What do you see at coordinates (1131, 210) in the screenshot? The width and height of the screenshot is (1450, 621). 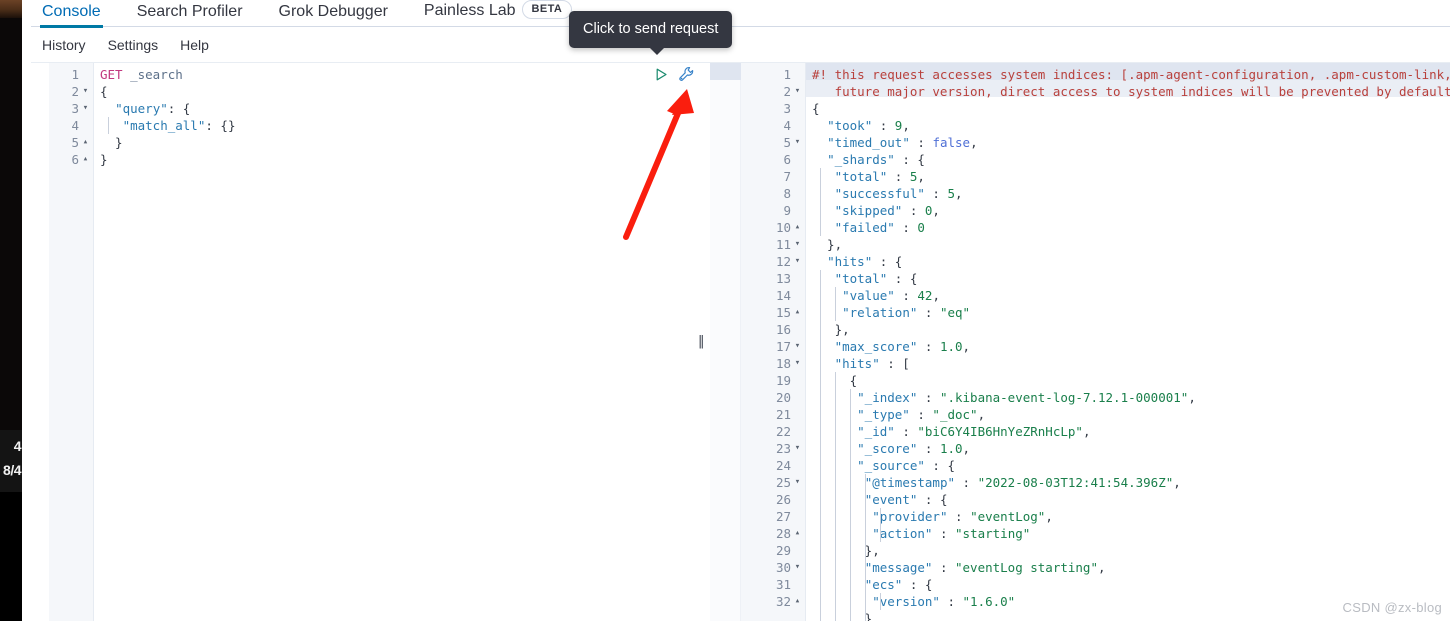 I see `code-line: "skipped" : 0,` at bounding box center [1131, 210].